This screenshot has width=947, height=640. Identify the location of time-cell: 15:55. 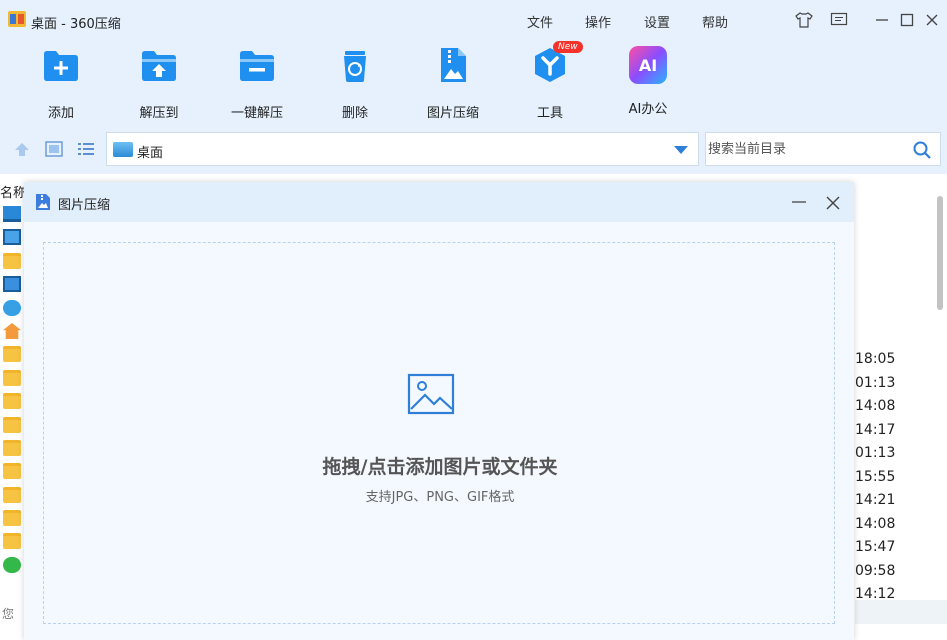
(875, 476).